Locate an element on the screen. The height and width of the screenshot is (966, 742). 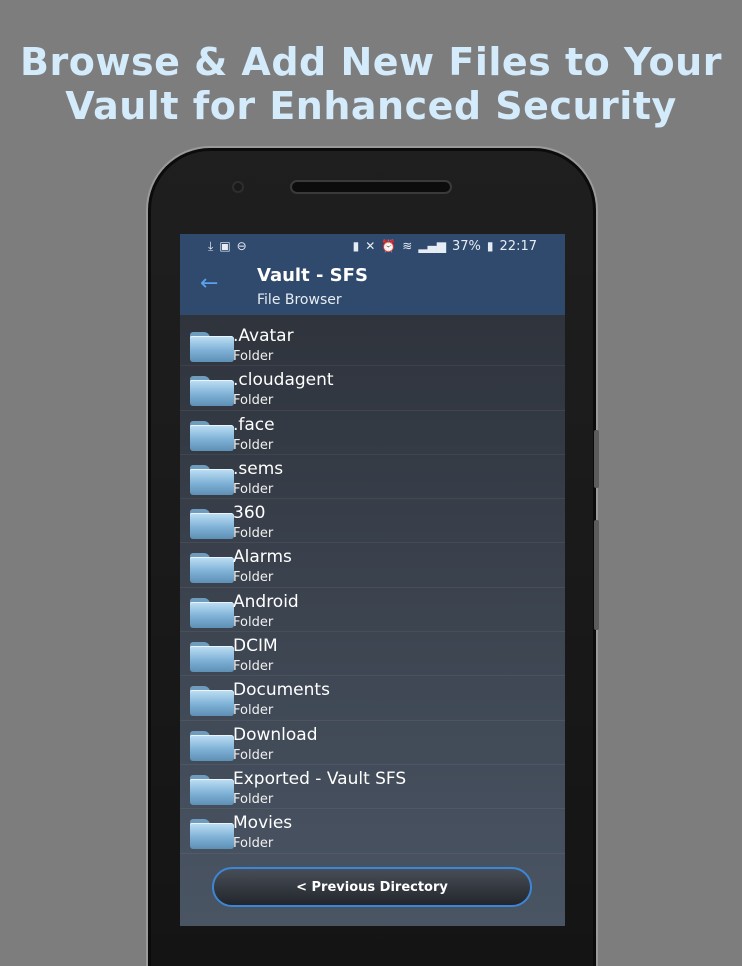
image-icon: ▣ is located at coordinates (225, 246).